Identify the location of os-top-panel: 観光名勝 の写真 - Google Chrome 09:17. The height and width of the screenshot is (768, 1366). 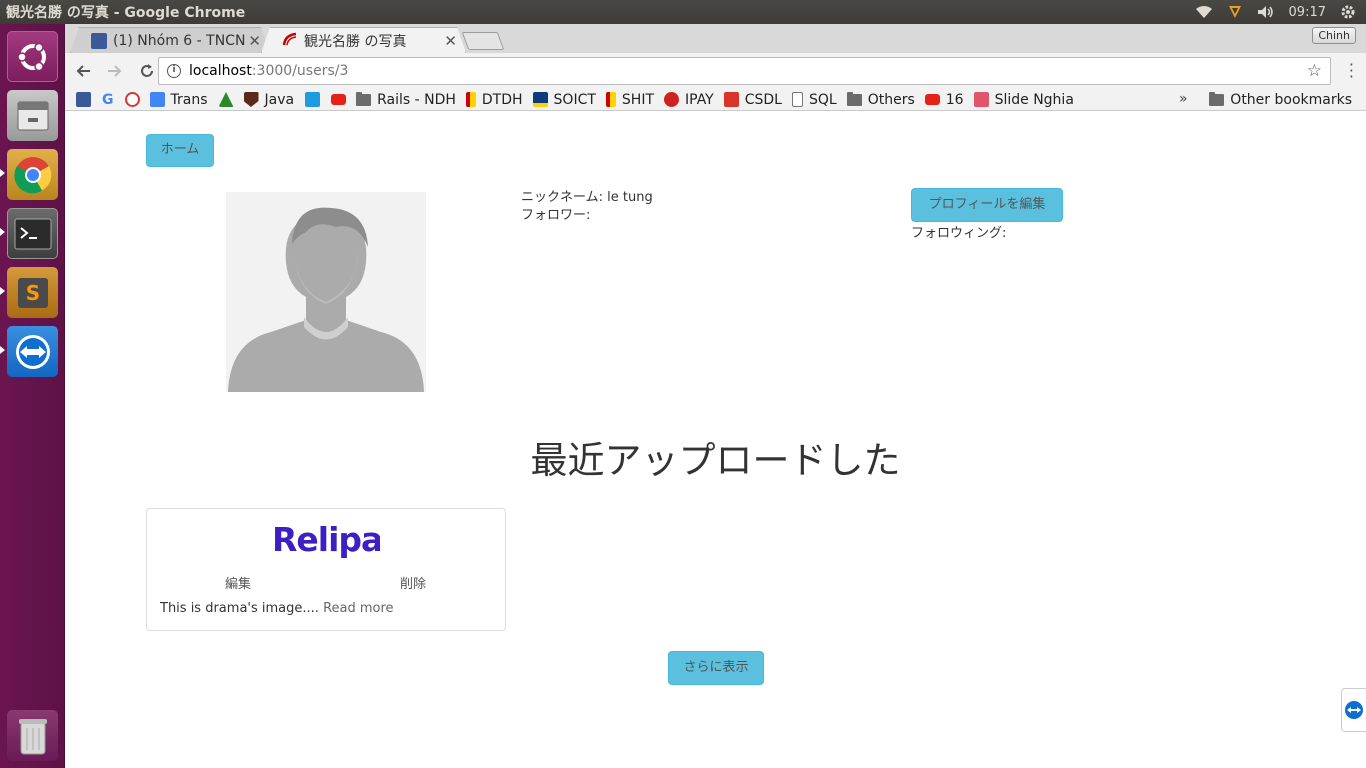
(683, 12).